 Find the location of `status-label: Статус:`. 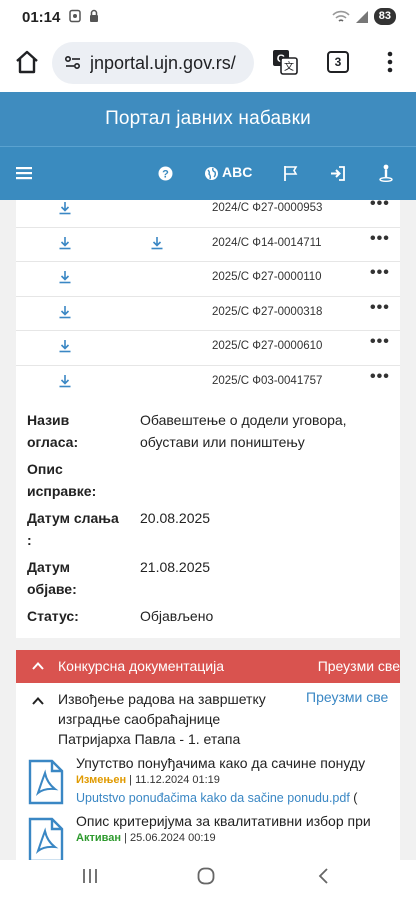

status-label: Статус: is located at coordinates (53, 616).